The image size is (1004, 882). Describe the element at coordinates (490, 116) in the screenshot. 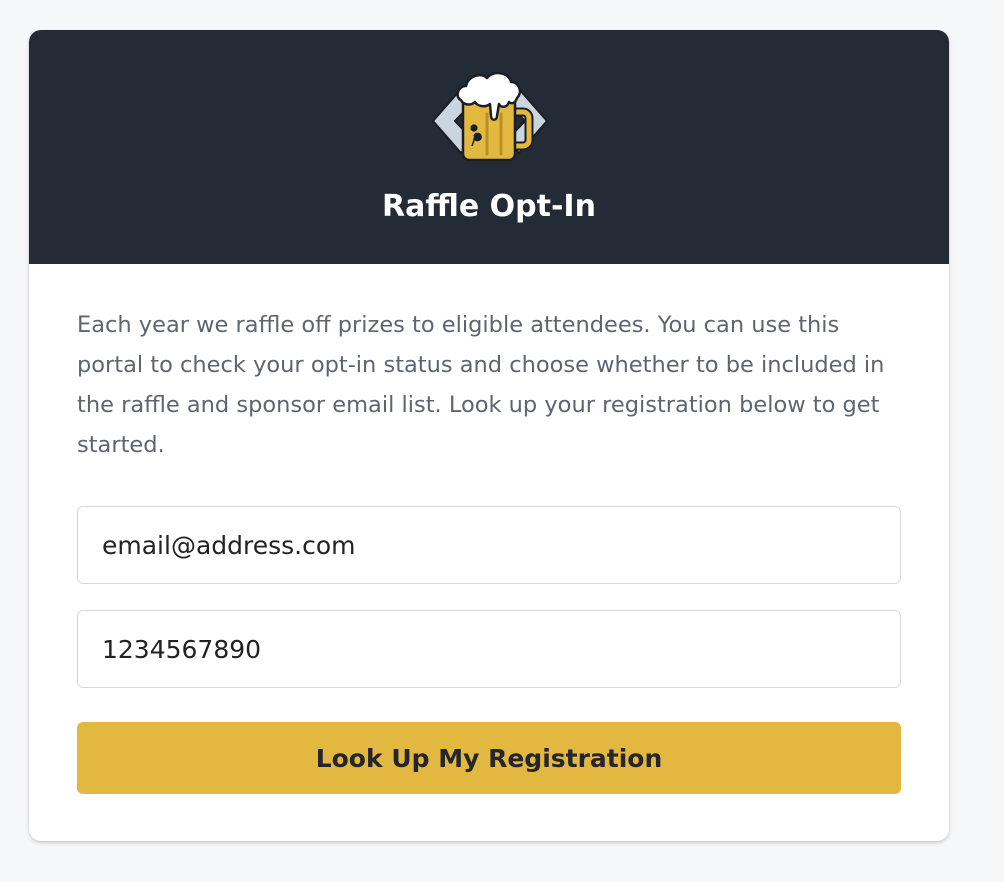

I see `beer-mug-code-brackets-icon` at that location.